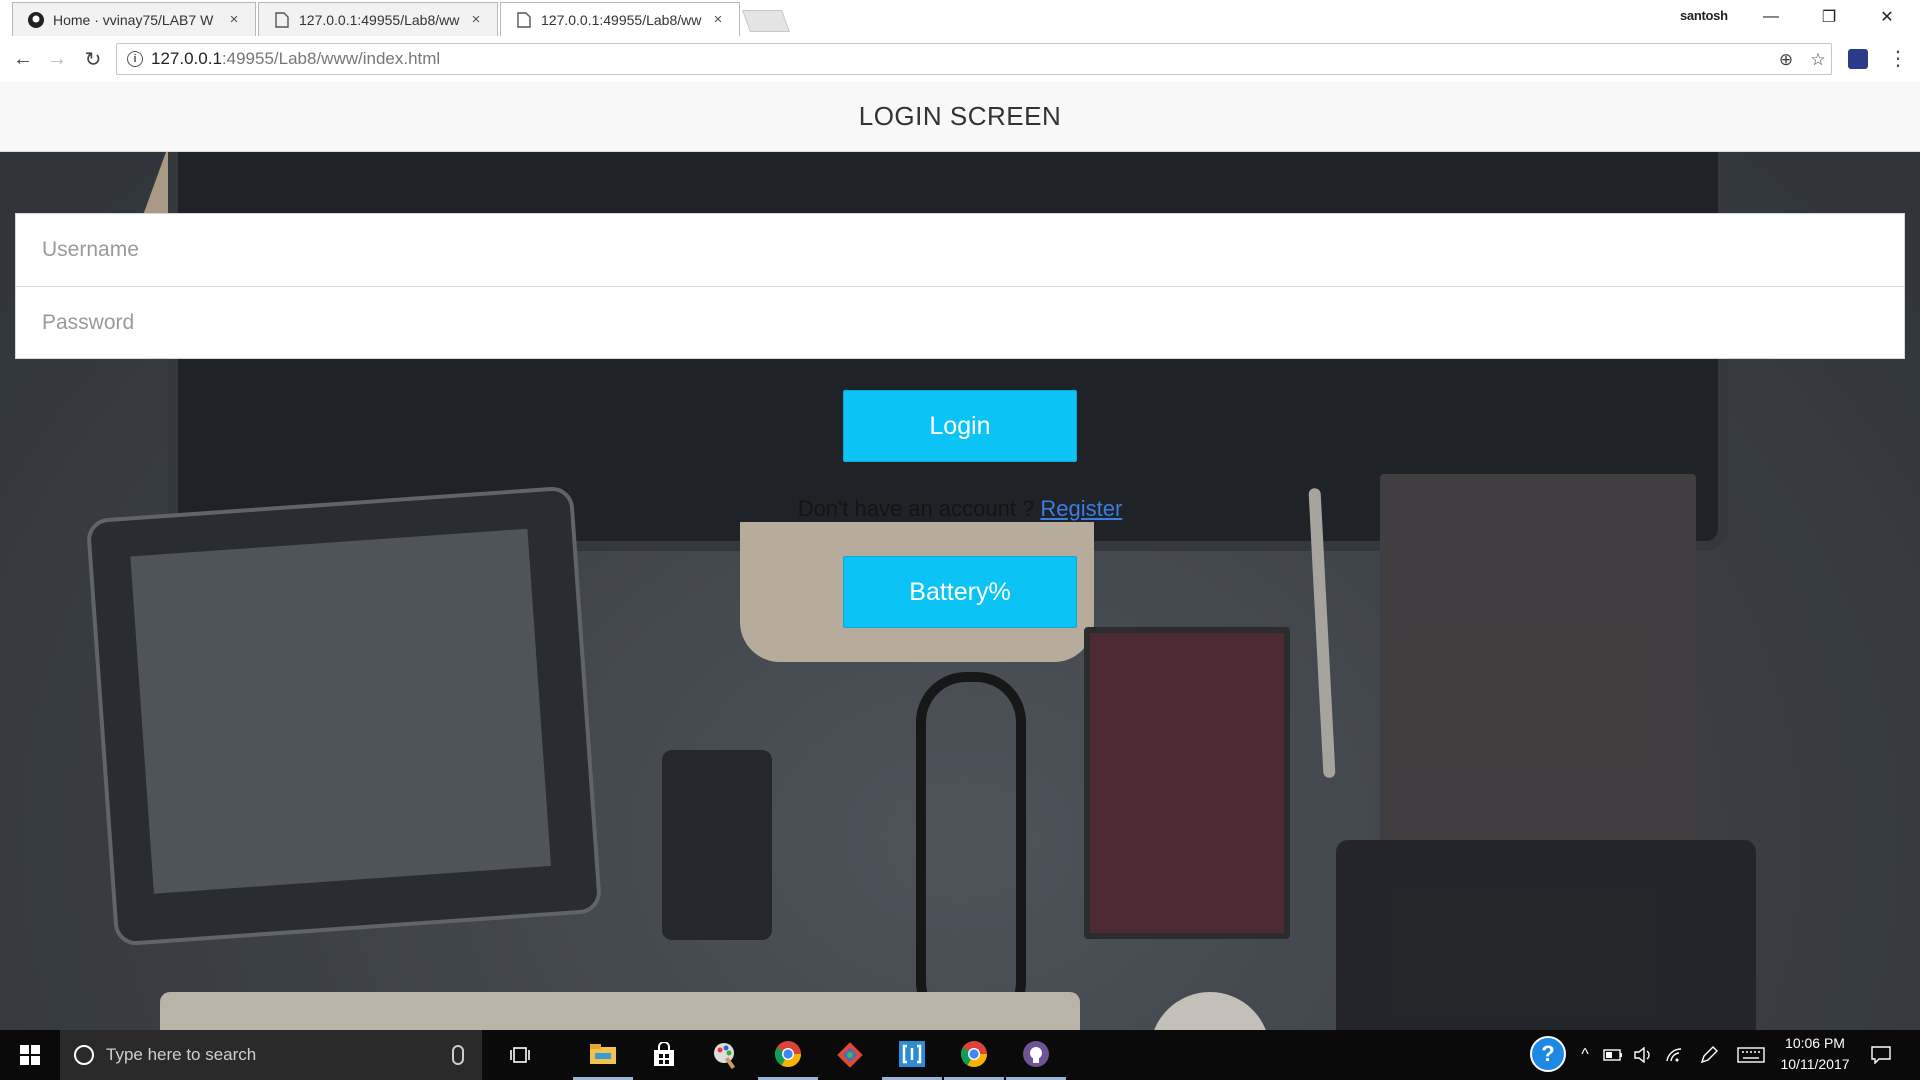 Image resolution: width=1920 pixels, height=1080 pixels. I want to click on username-input, so click(960, 250).